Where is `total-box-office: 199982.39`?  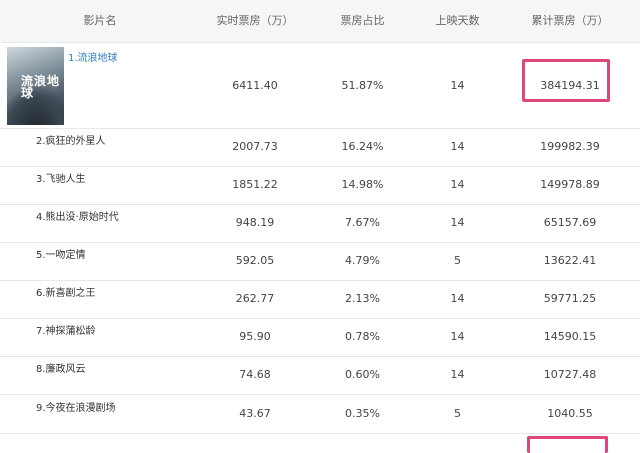 total-box-office: 199982.39 is located at coordinates (570, 146).